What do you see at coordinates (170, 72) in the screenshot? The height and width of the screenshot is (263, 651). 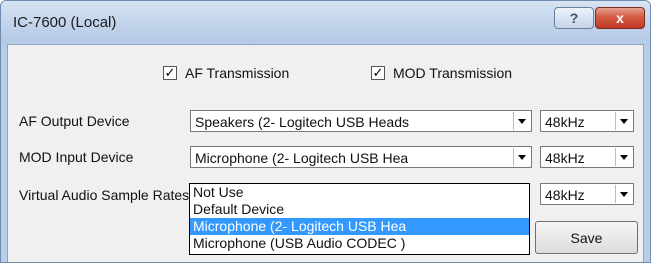 I see `af-transmission-checkmark-icon: ✓` at bounding box center [170, 72].